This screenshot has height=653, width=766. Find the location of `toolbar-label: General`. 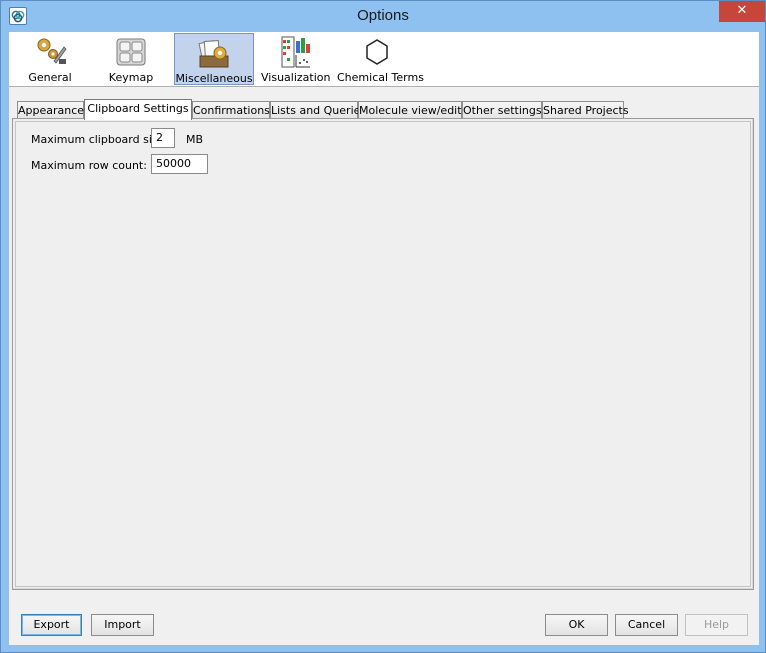

toolbar-label: General is located at coordinates (50, 77).